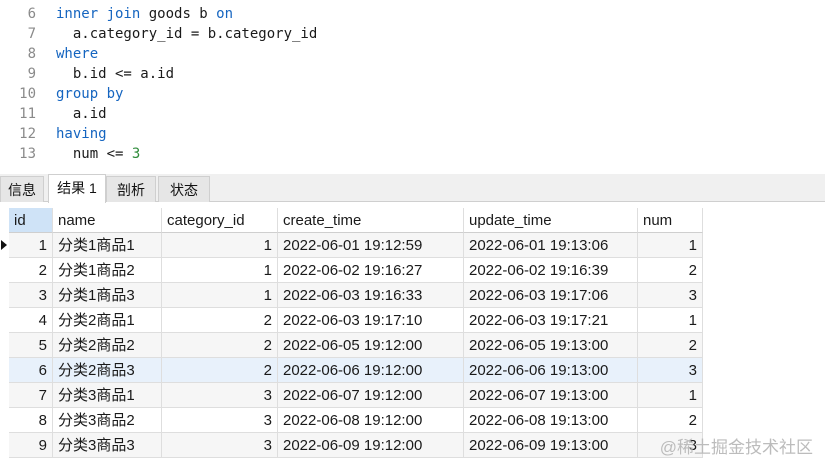 This screenshot has height=470, width=825. Describe the element at coordinates (551, 445) in the screenshot. I see `cell-update-time: 2022-06-09 19:13:00` at that location.